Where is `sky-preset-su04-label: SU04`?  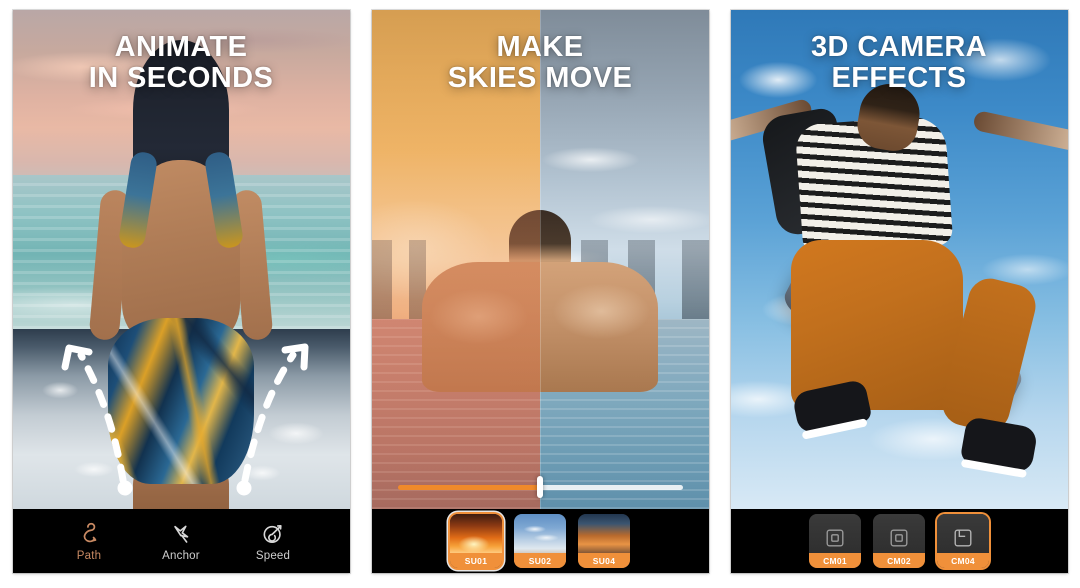
sky-preset-su04-label: SU04 is located at coordinates (604, 560).